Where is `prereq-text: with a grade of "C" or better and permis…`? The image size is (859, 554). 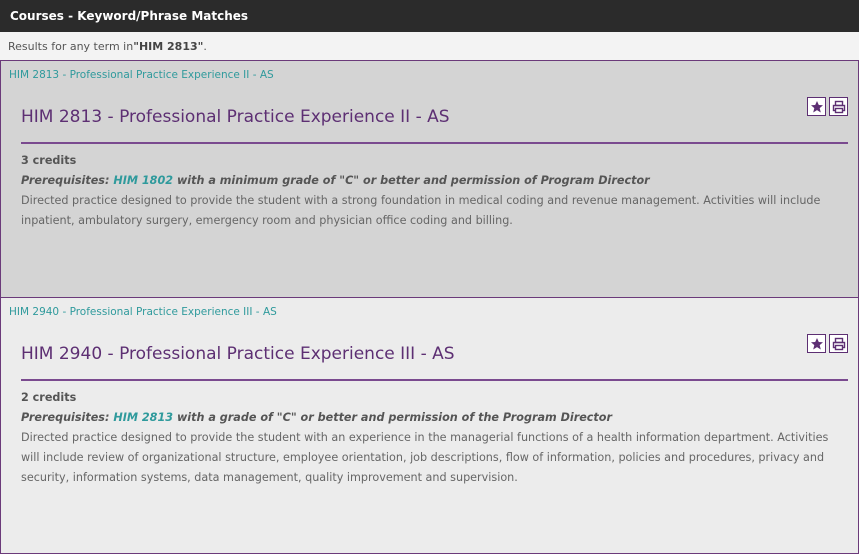 prereq-text: with a grade of "C" or better and permis… is located at coordinates (392, 417).